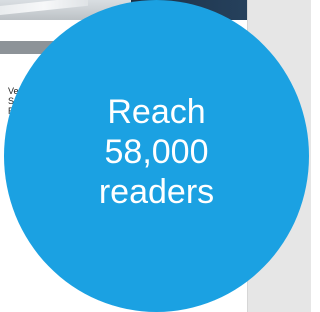  What do you see at coordinates (156, 112) in the screenshot?
I see `promo-line-reach: Reach` at bounding box center [156, 112].